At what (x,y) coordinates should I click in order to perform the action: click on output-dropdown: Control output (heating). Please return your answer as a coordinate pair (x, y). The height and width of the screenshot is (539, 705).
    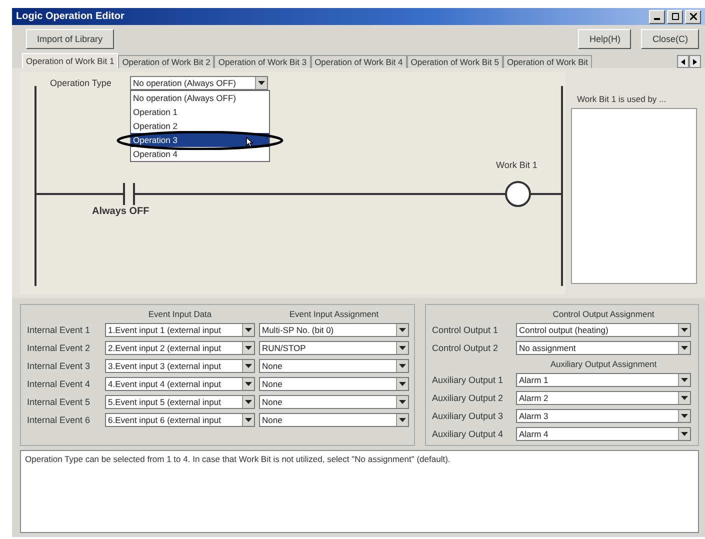
    Looking at the image, I should click on (603, 330).